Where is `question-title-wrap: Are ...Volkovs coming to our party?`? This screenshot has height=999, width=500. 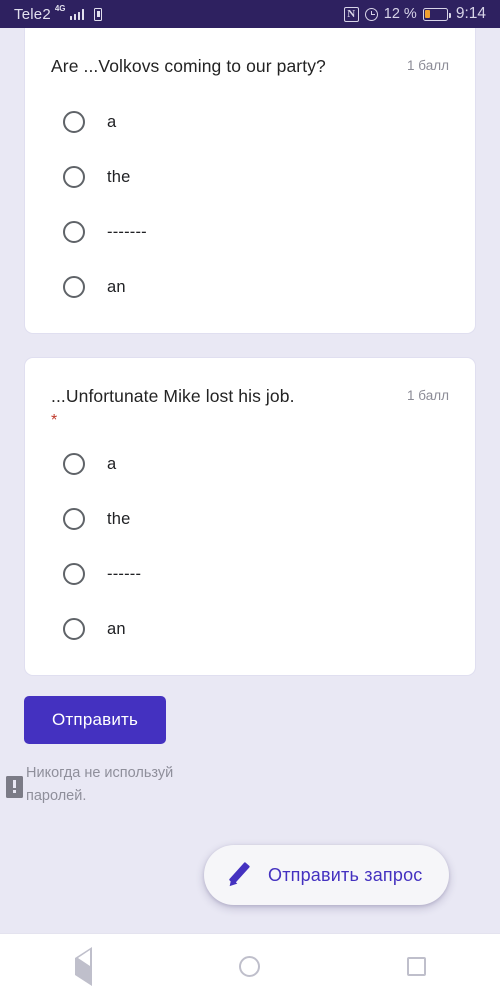
question-title-wrap: Are ...Volkovs coming to our party? is located at coordinates (229, 66).